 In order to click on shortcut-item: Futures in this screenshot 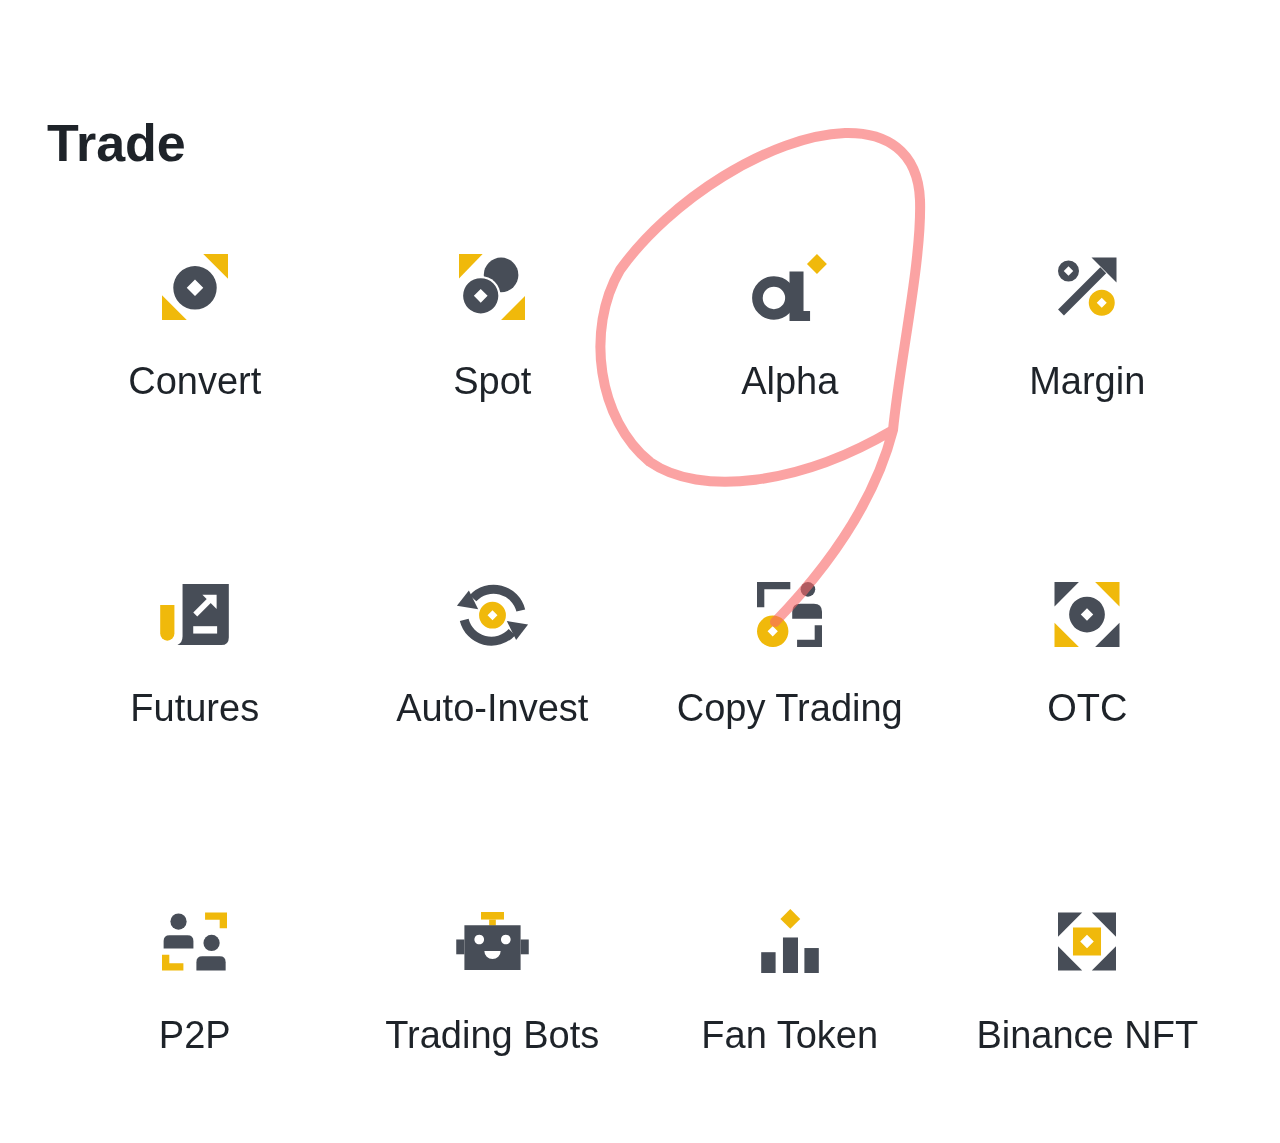, I will do `click(195, 654)`.